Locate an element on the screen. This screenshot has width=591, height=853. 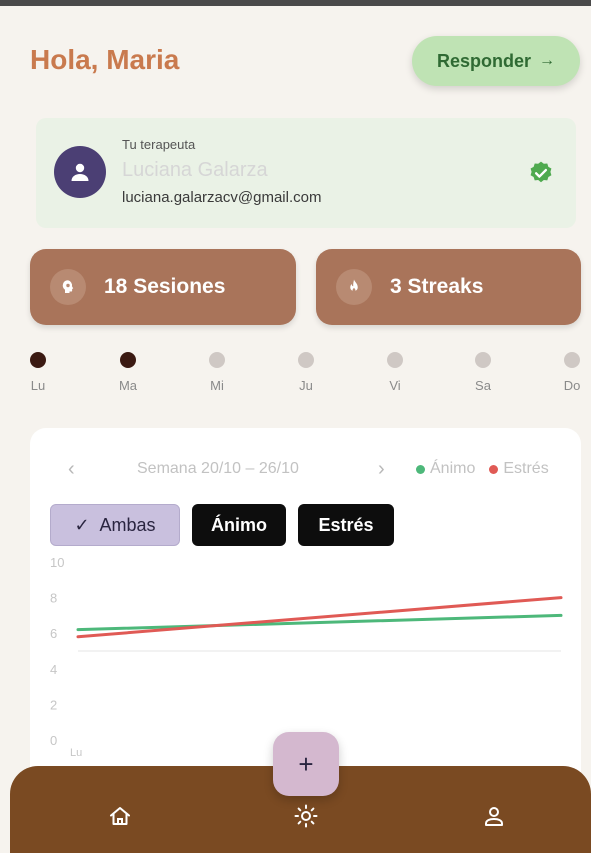
chevron-right-icon: › is located at coordinates (381, 469).